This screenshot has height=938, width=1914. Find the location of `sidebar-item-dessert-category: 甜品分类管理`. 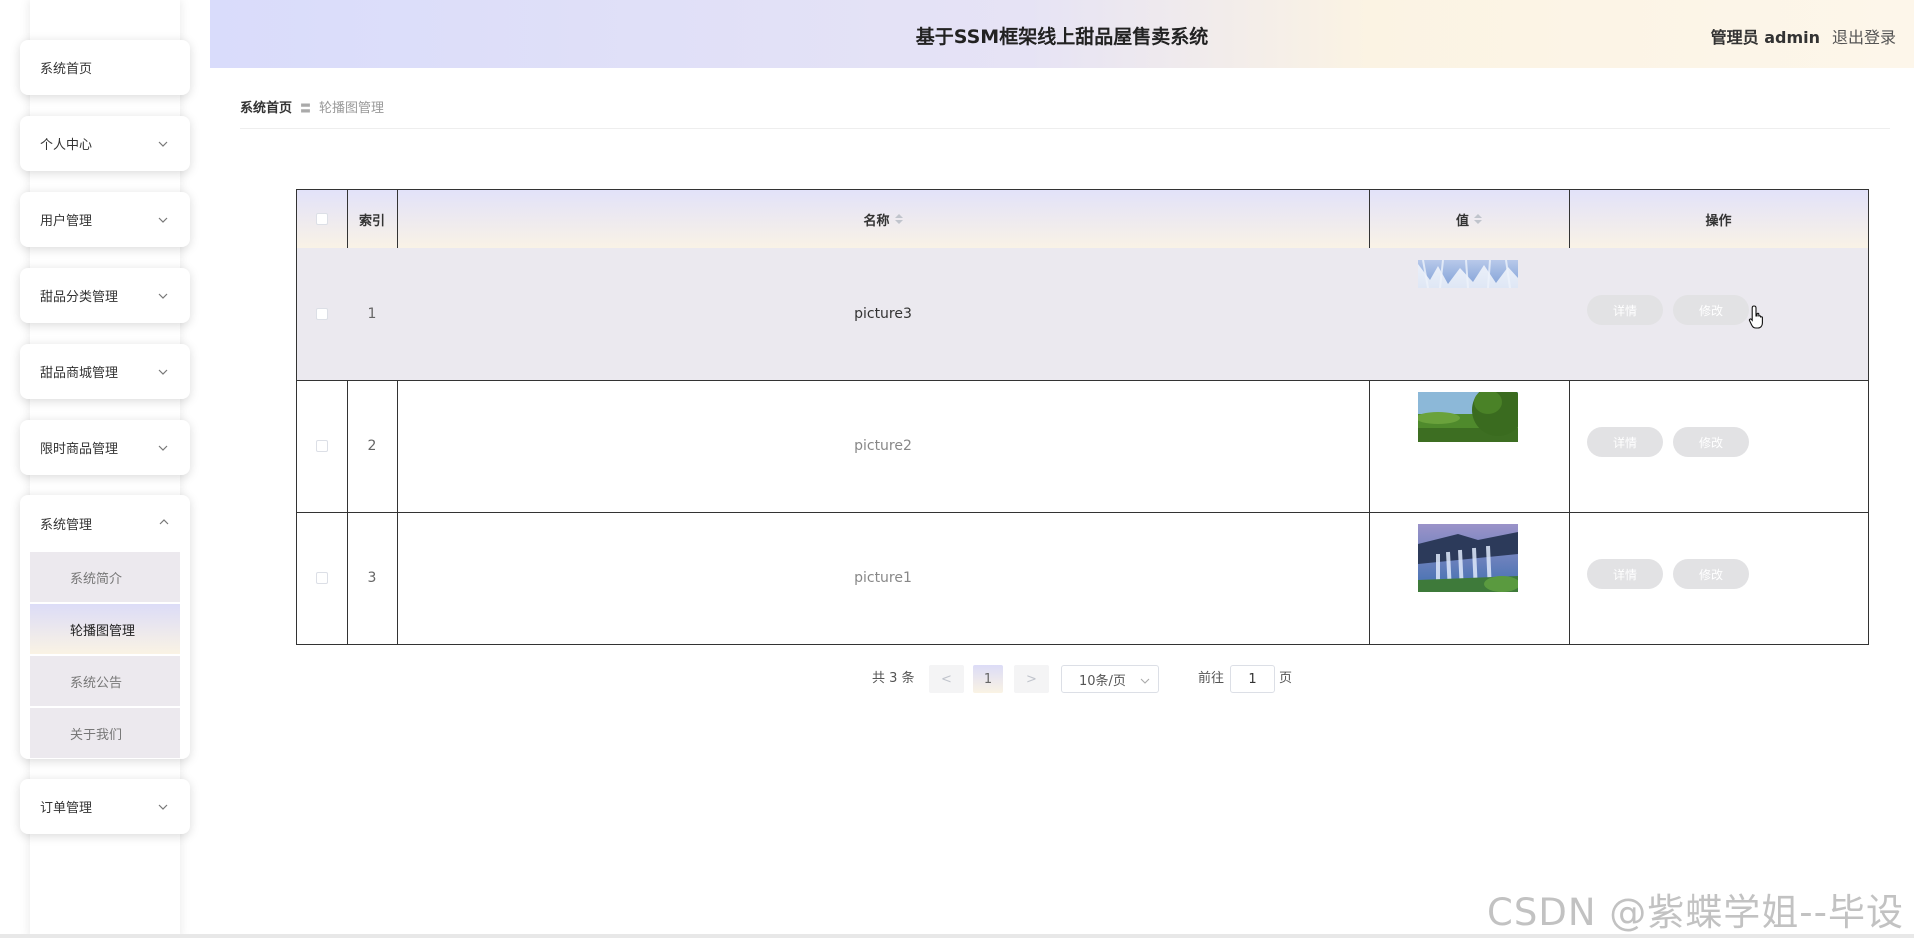

sidebar-item-dessert-category: 甜品分类管理 is located at coordinates (105, 295).